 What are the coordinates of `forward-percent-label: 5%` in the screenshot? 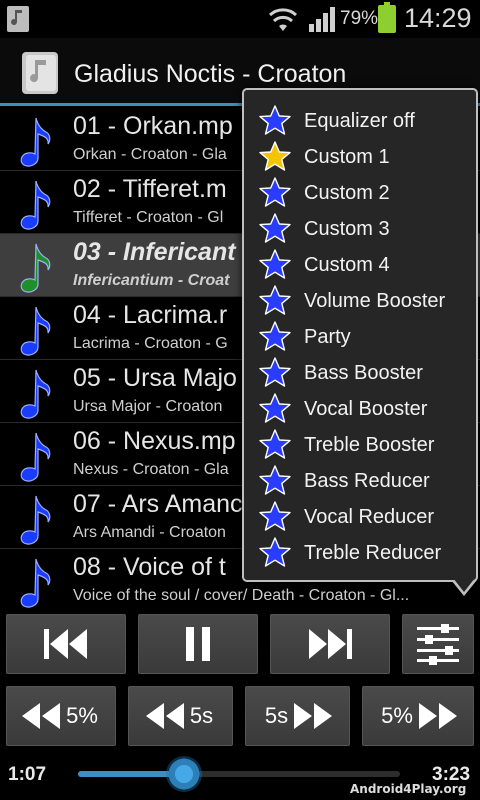 It's located at (397, 715).